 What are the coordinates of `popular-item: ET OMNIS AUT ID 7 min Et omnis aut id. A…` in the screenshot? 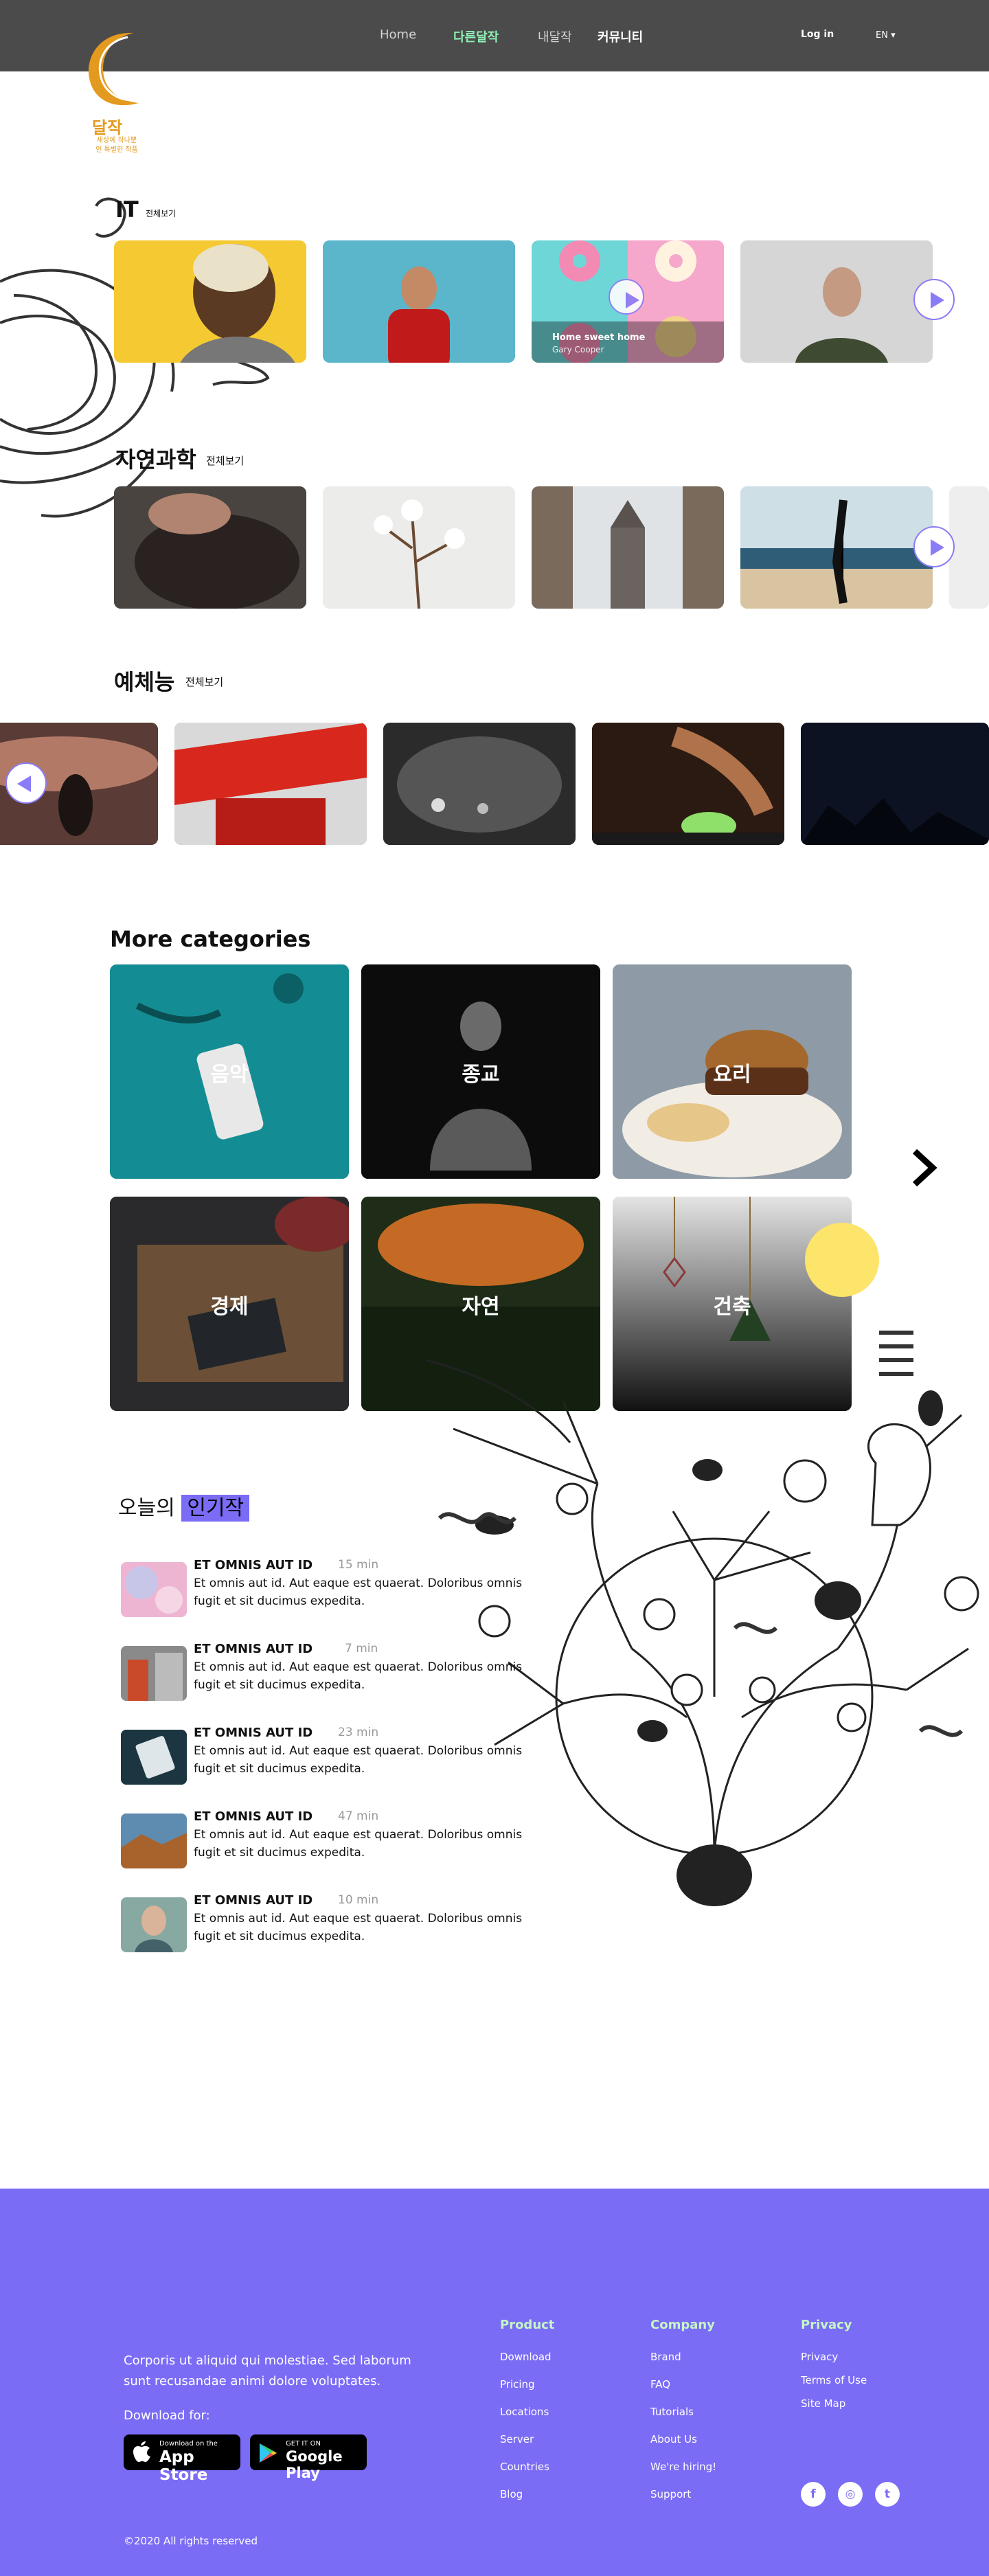 It's located at (327, 1673).